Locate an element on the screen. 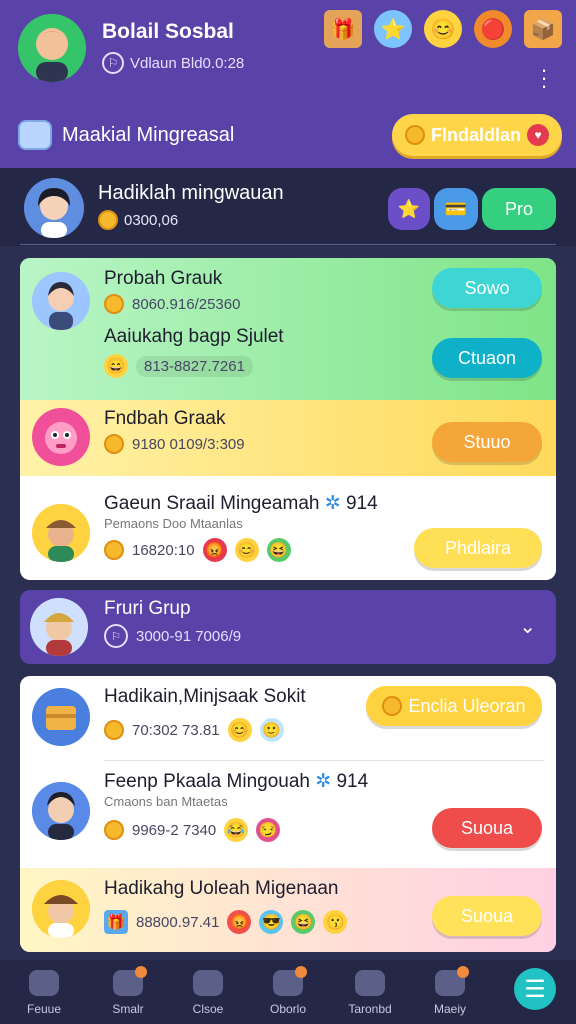 The height and width of the screenshot is (1024, 576). section-title: Maakial Mingreasal is located at coordinates (148, 135).